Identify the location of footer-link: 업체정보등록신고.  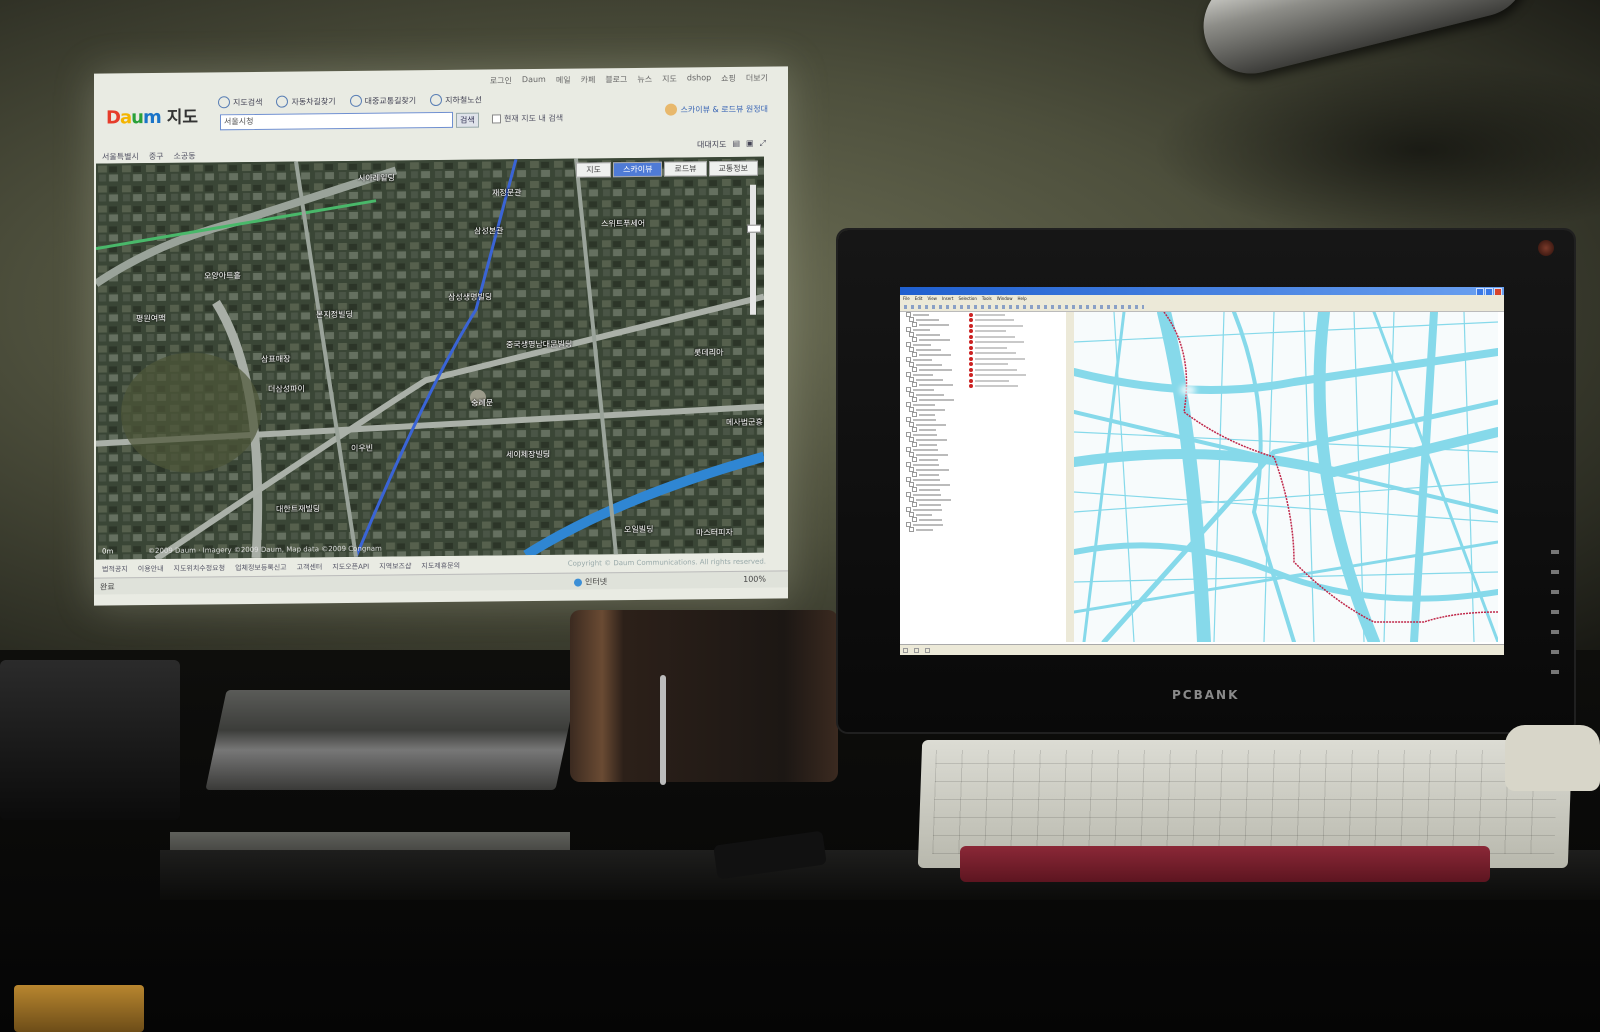
(261, 568).